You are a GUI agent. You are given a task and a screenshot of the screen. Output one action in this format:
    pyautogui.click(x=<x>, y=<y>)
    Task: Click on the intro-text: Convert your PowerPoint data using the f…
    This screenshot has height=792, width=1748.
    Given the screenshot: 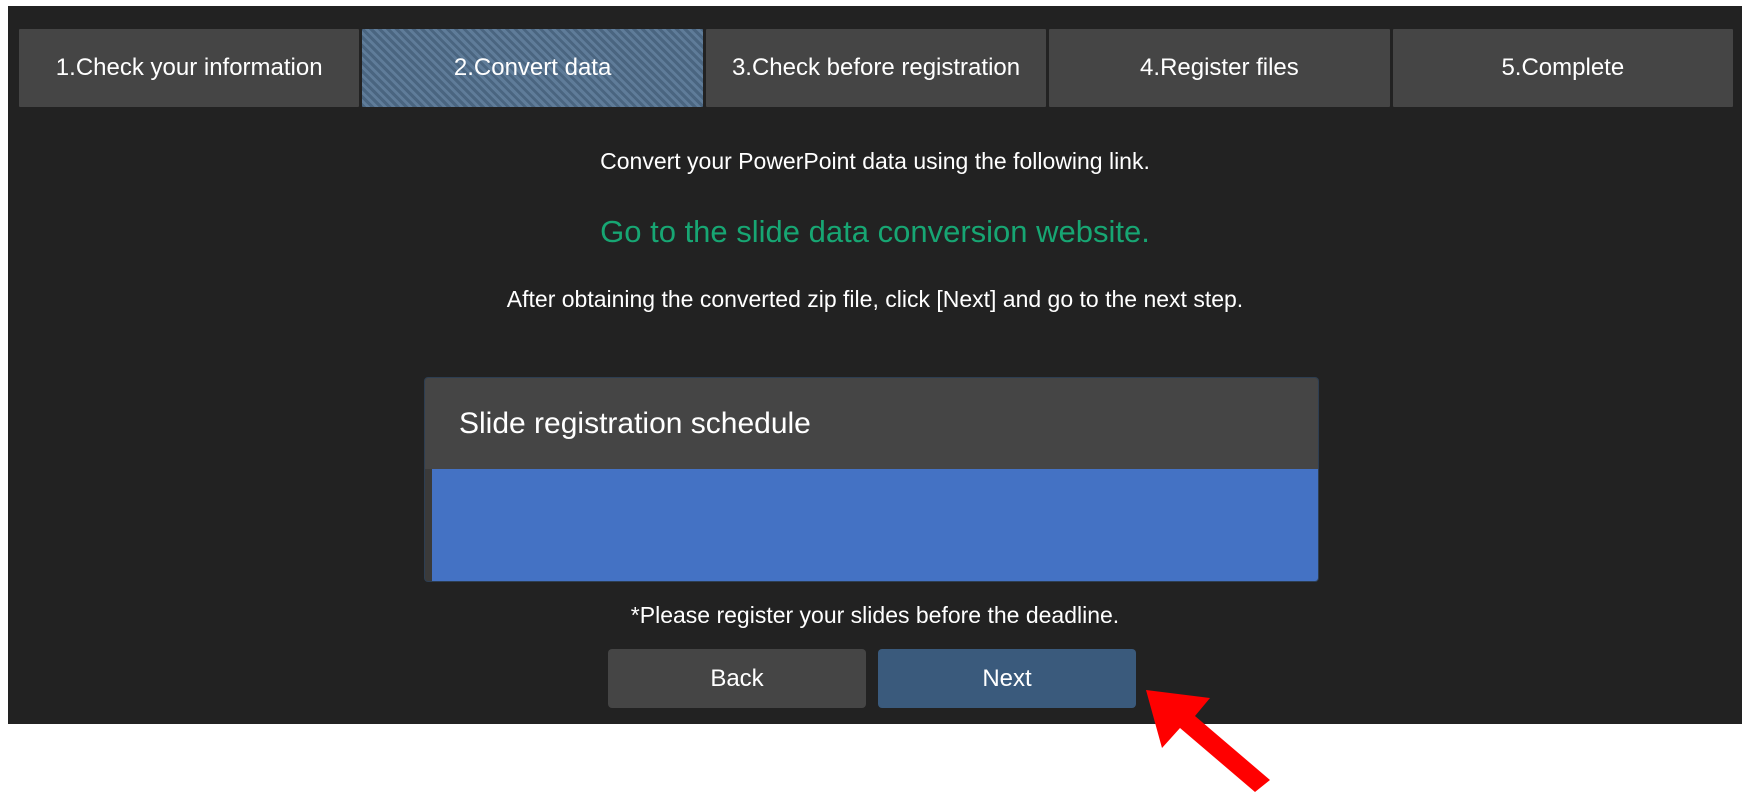 What is the action you would take?
    pyautogui.click(x=875, y=161)
    